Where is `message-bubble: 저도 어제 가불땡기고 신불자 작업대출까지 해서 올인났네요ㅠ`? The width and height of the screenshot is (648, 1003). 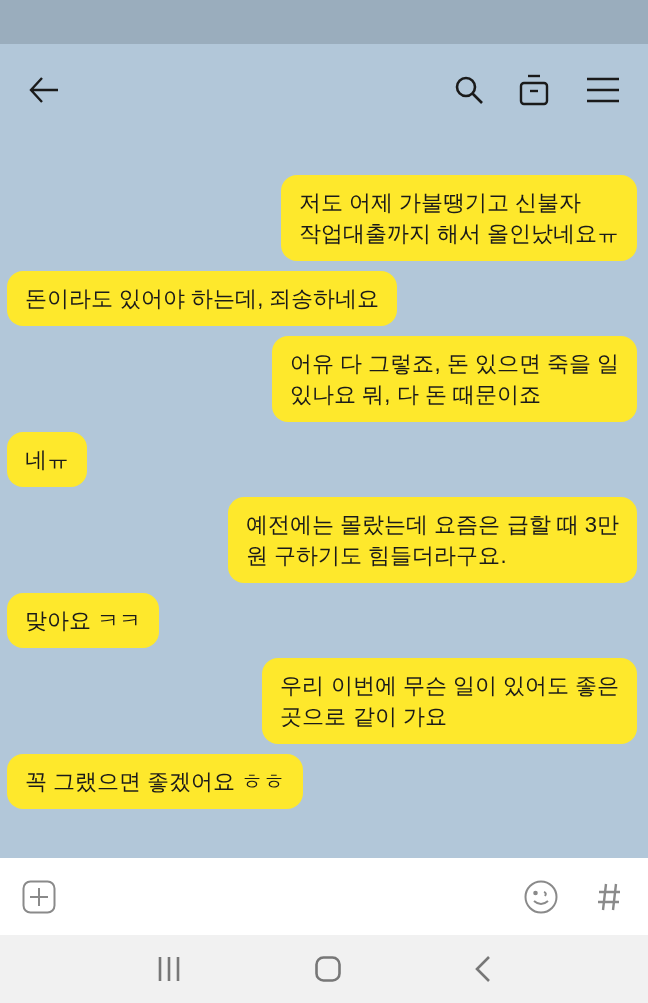 message-bubble: 저도 어제 가불땡기고 신불자 작업대출까지 해서 올인났네요ㅠ is located at coordinates (458, 218).